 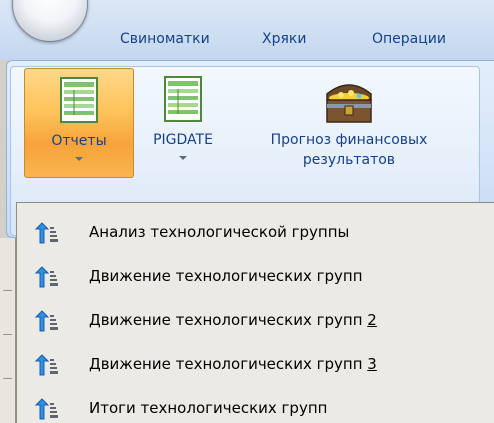 What do you see at coordinates (284, 39) in the screenshot?
I see `tab-khryaki: Хряки` at bounding box center [284, 39].